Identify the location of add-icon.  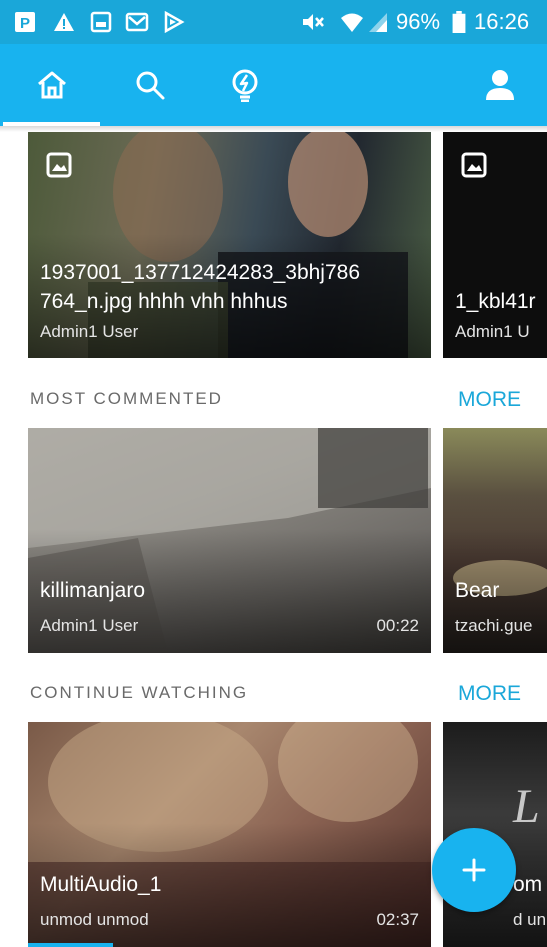
(474, 870).